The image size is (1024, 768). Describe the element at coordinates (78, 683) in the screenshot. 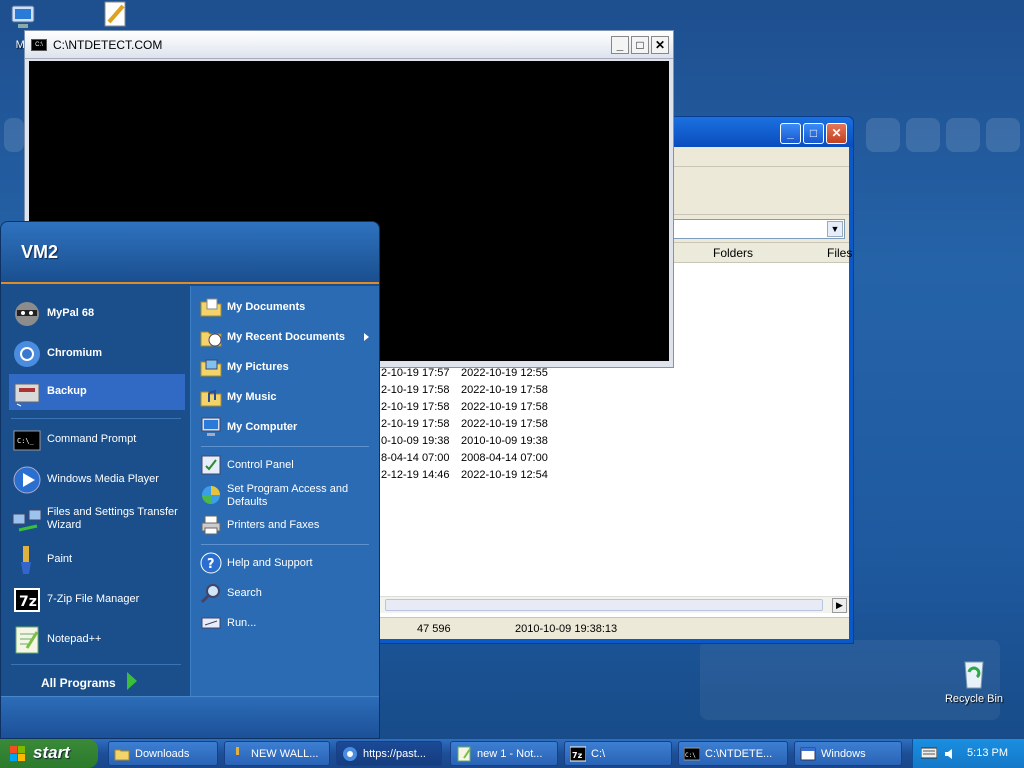

I see `all-programs-button: All Programs` at that location.